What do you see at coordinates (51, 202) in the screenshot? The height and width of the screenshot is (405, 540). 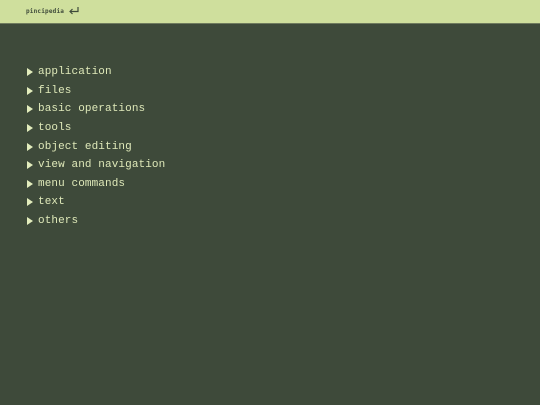 I see `topic-label: text` at bounding box center [51, 202].